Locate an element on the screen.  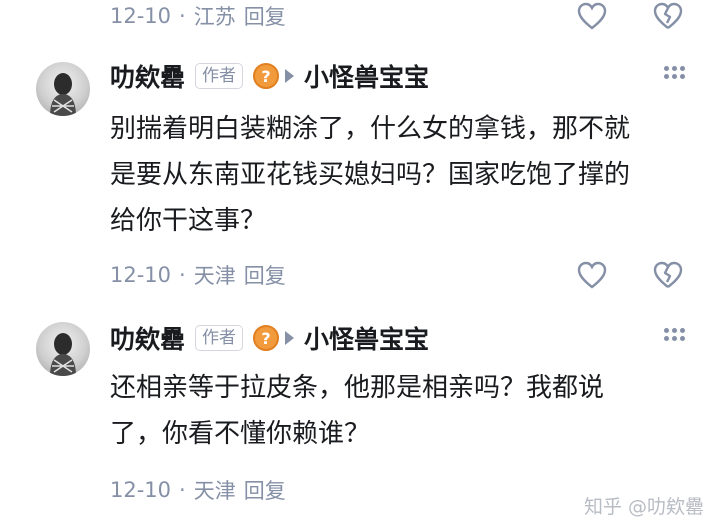
comment-line: 还相亲等于拉皮条，他那是相亲吗？我都说 is located at coordinates (357, 388).